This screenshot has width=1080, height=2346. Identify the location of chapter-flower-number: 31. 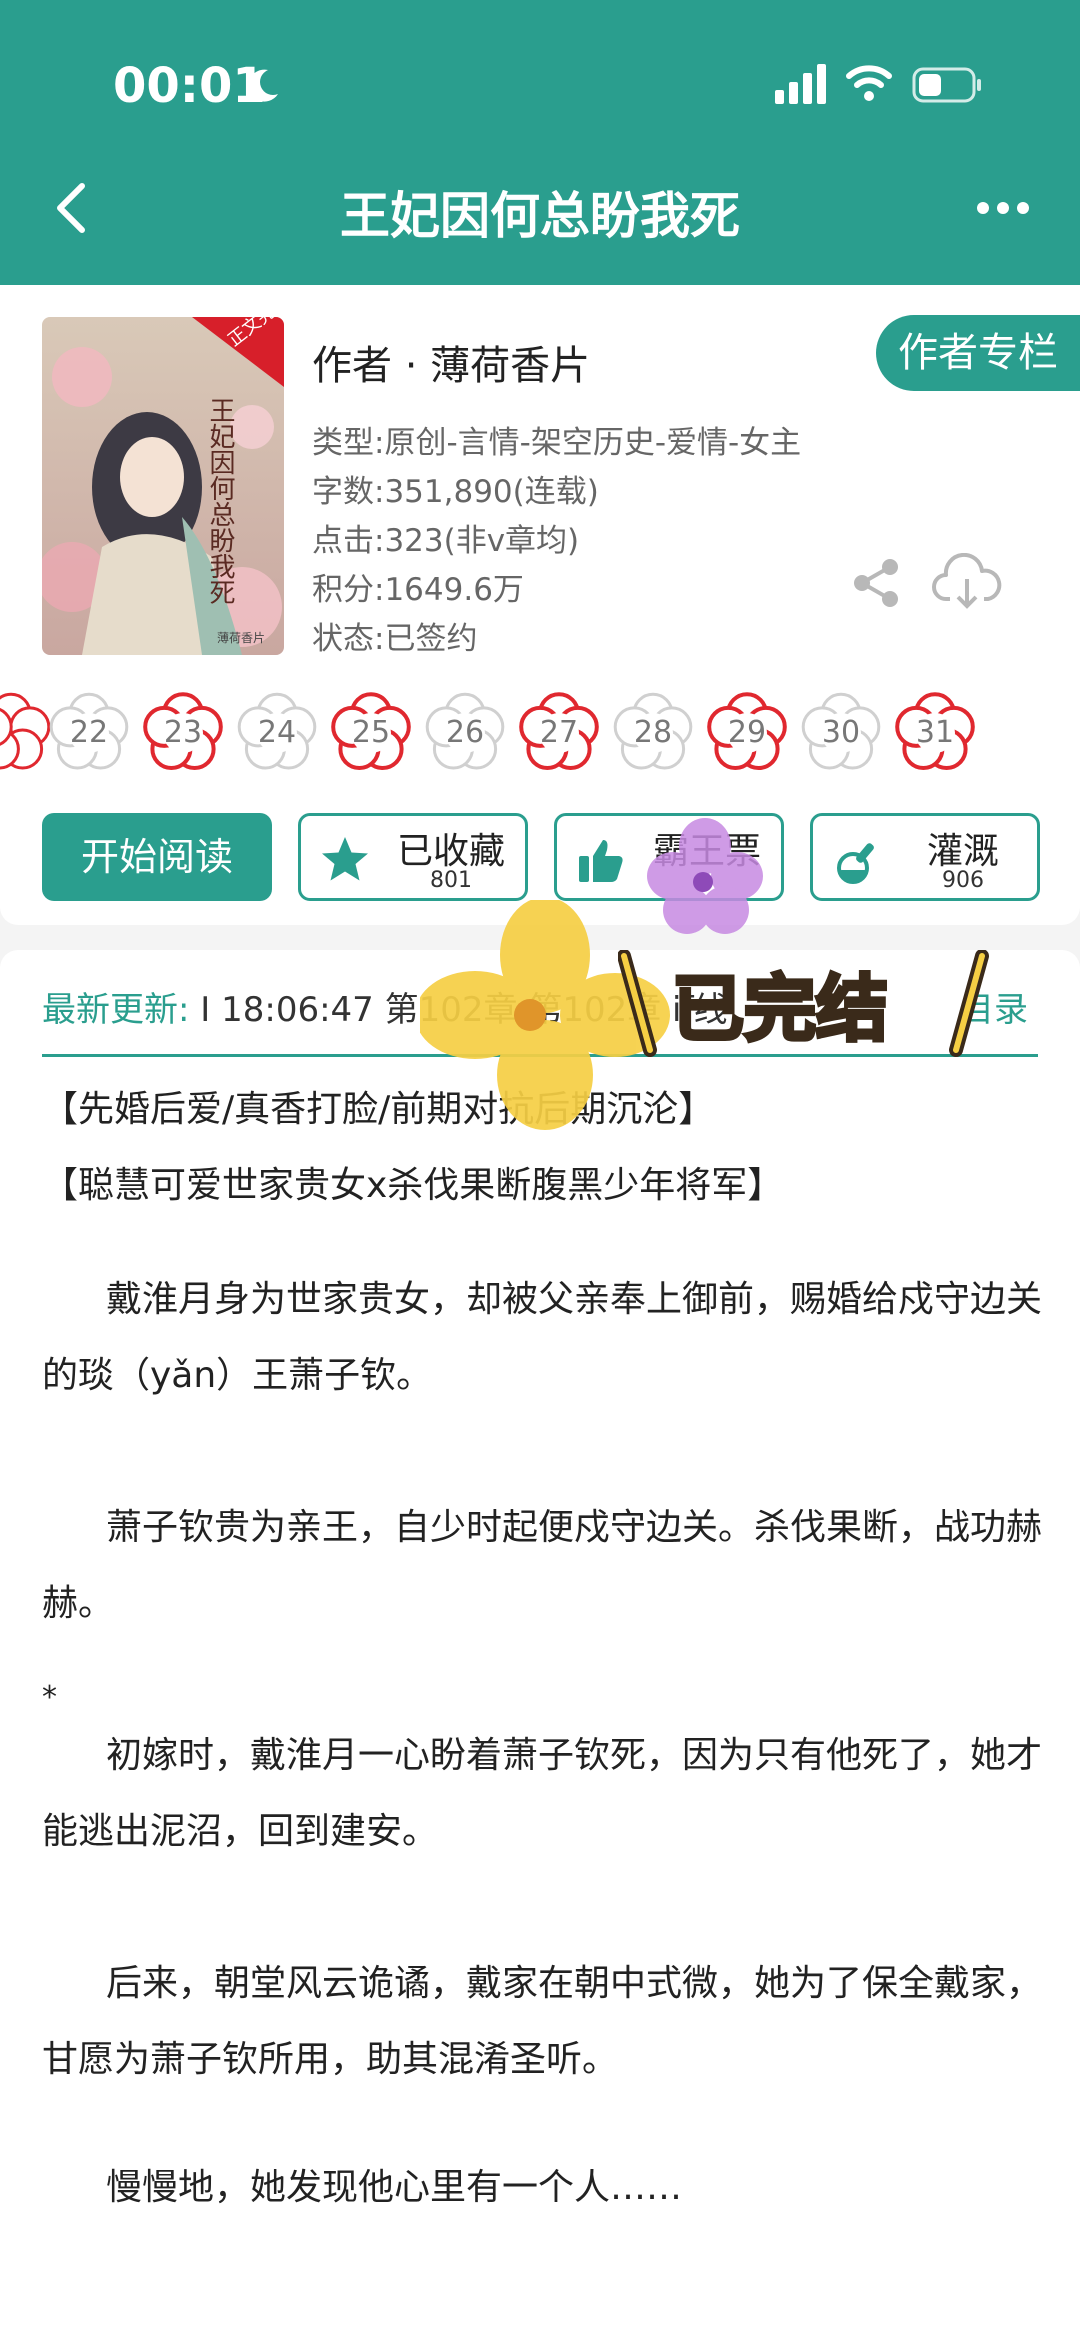
(935, 732).